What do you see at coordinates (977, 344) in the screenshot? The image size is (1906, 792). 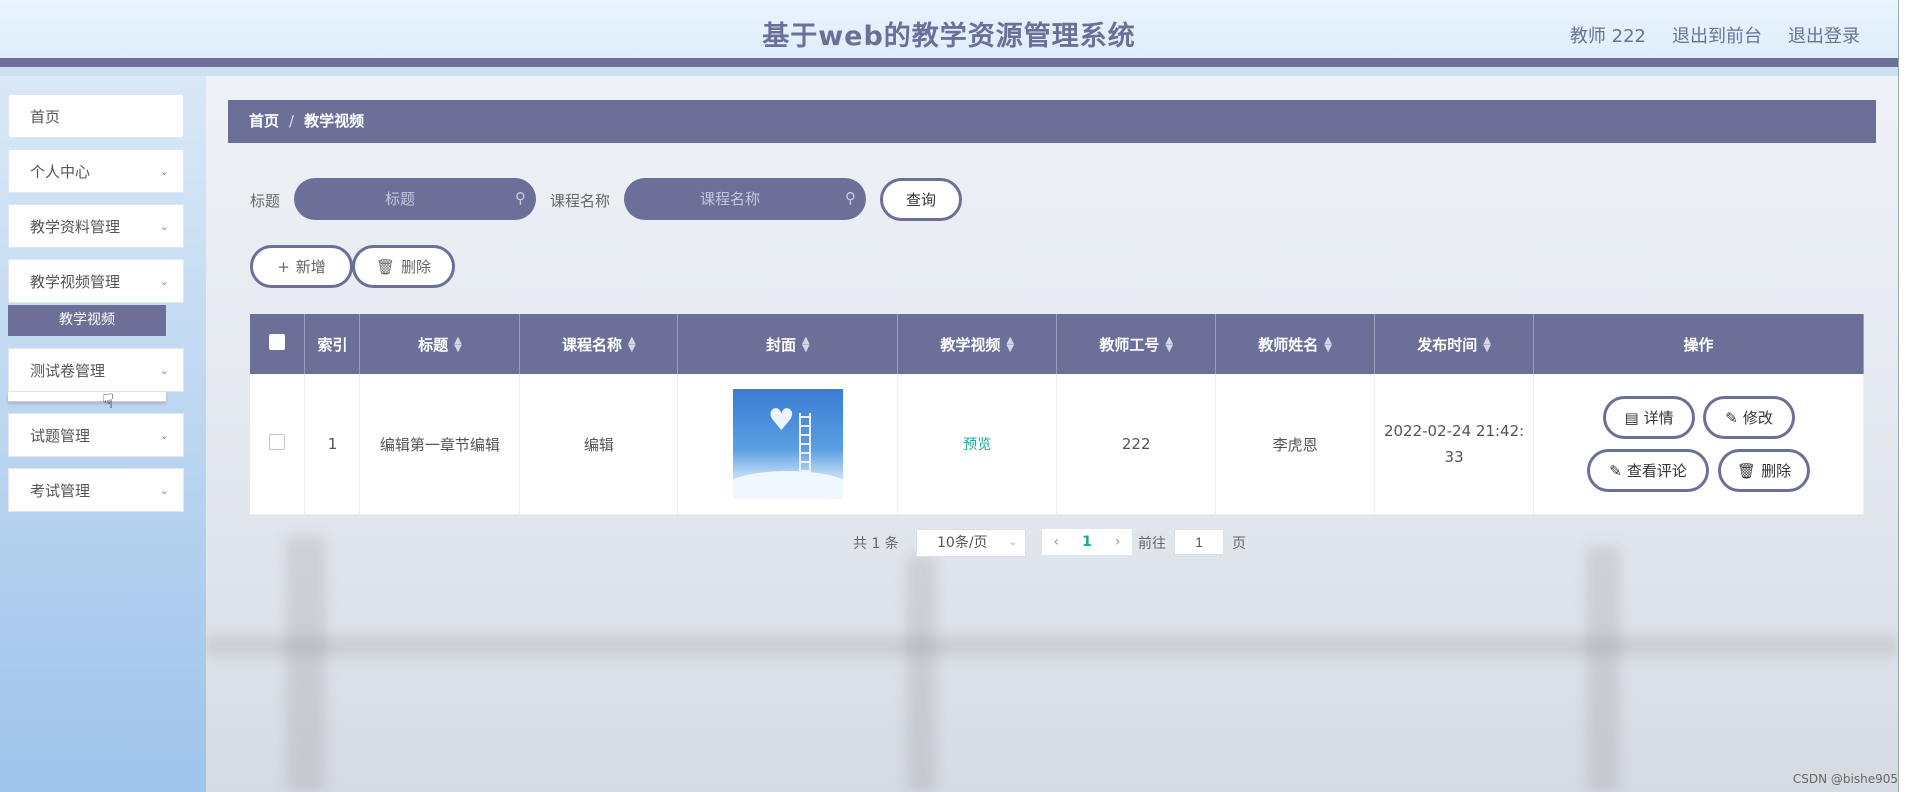 I see `column-header: 教学视频 ▲ ▼` at bounding box center [977, 344].